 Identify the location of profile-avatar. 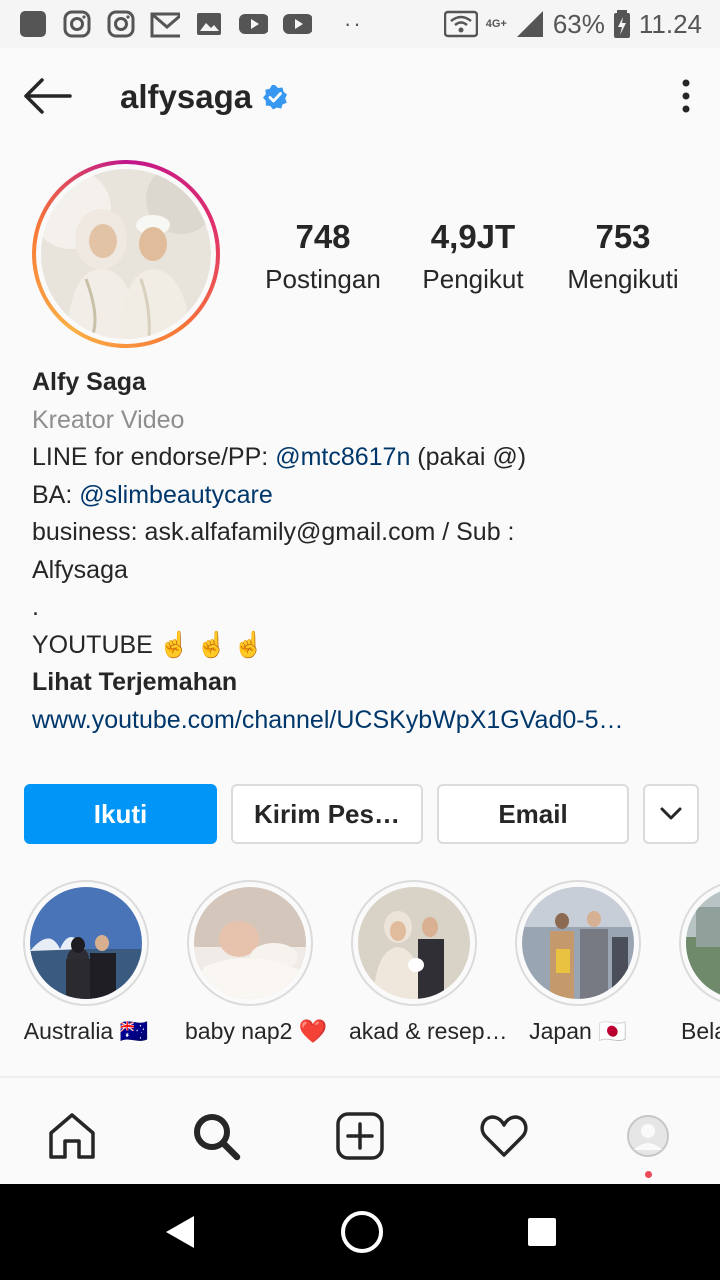
(126, 254).